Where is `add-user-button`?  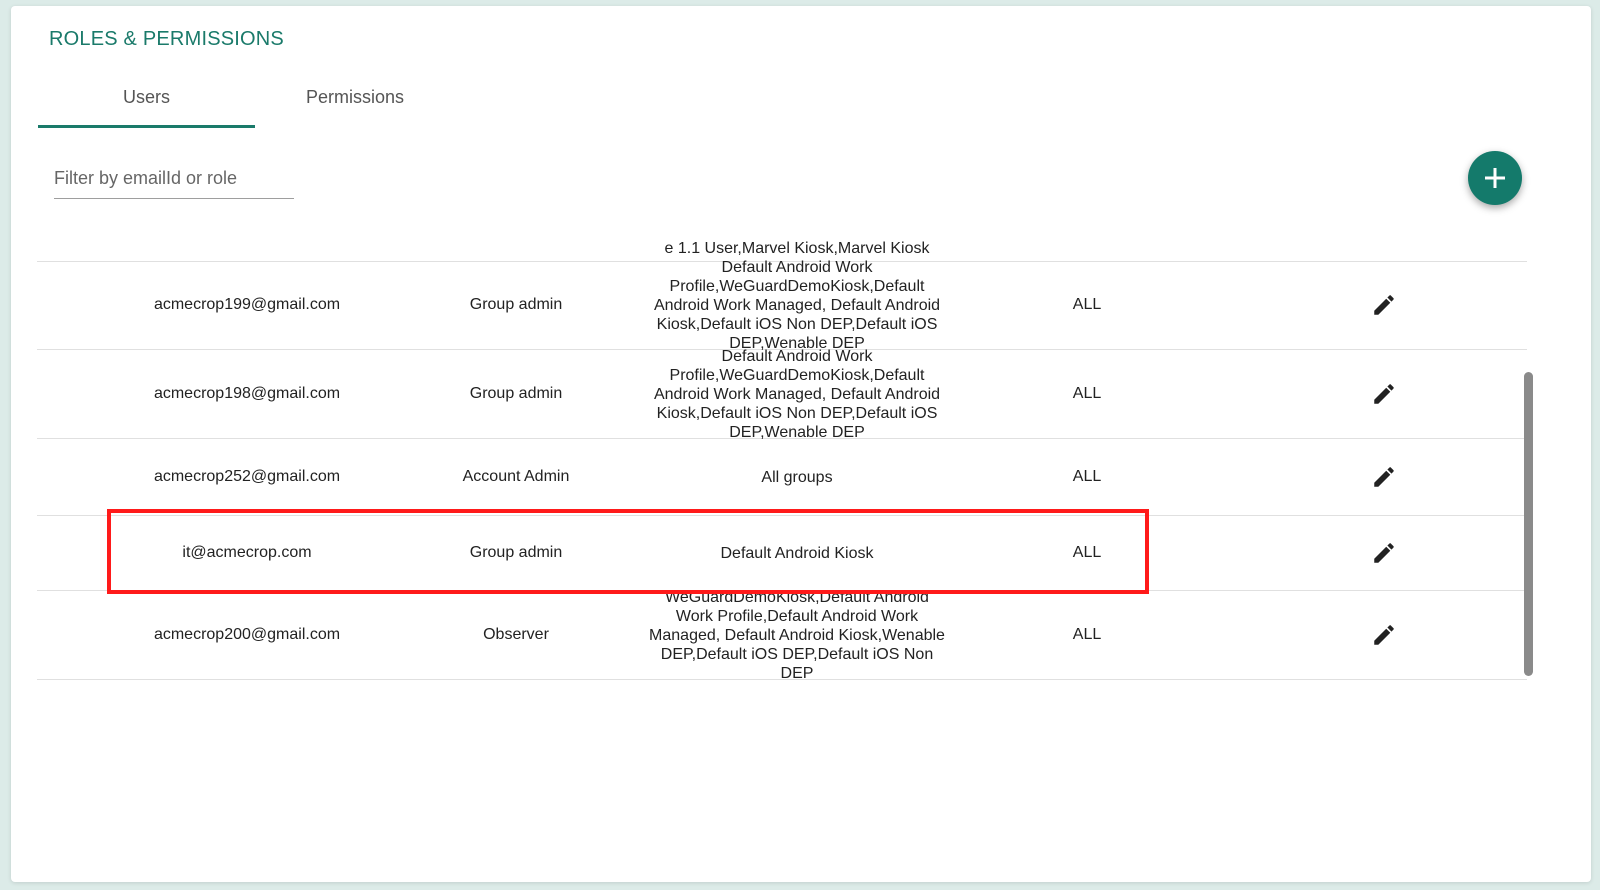
add-user-button is located at coordinates (1495, 178).